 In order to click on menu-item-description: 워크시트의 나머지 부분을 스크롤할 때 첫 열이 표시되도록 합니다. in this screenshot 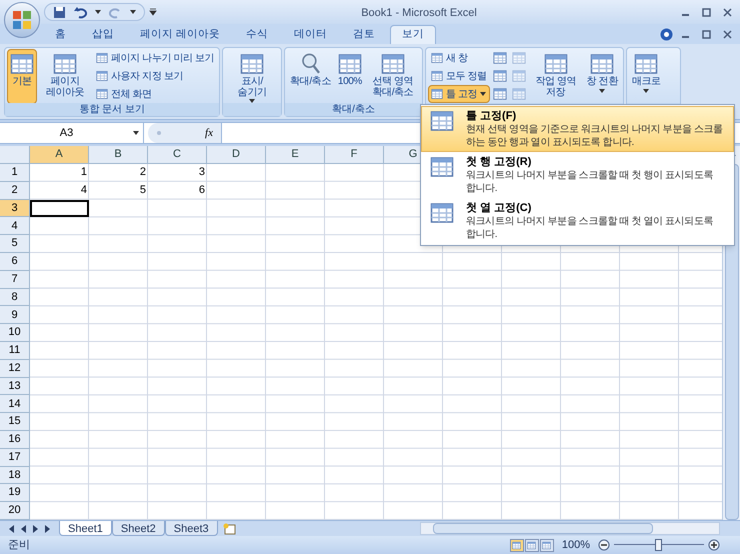, I will do `click(590, 228)`.